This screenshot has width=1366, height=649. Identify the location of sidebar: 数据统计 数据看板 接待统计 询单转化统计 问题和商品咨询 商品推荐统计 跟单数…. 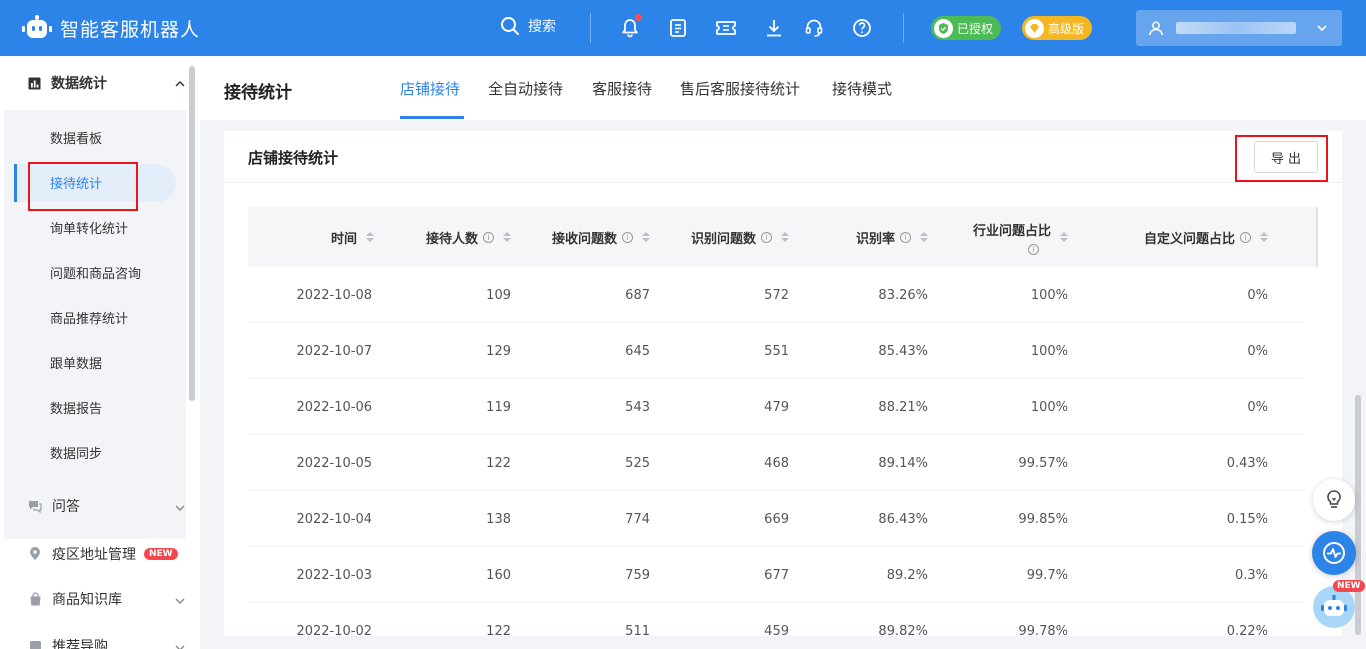
(100, 352).